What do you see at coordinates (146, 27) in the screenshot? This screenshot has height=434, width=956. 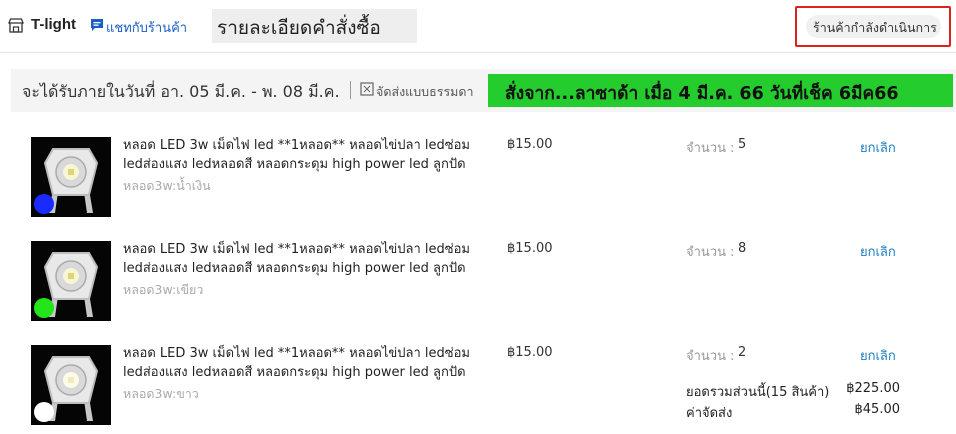 I see `chat-with-shop-link: แชทกับร้านค้า` at bounding box center [146, 27].